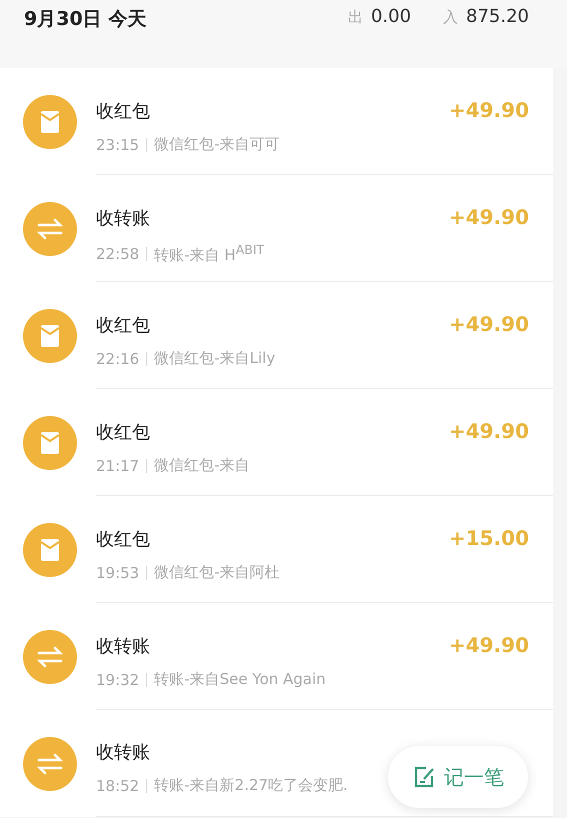 This screenshot has height=818, width=567. What do you see at coordinates (85, 19) in the screenshot?
I see `date-label: 9月30日 今天` at bounding box center [85, 19].